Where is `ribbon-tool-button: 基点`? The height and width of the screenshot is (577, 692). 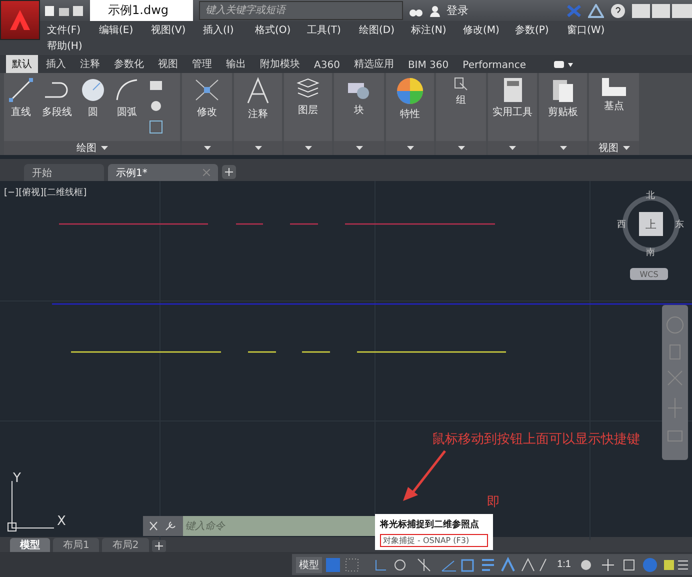 ribbon-tool-button: 基点 is located at coordinates (614, 95).